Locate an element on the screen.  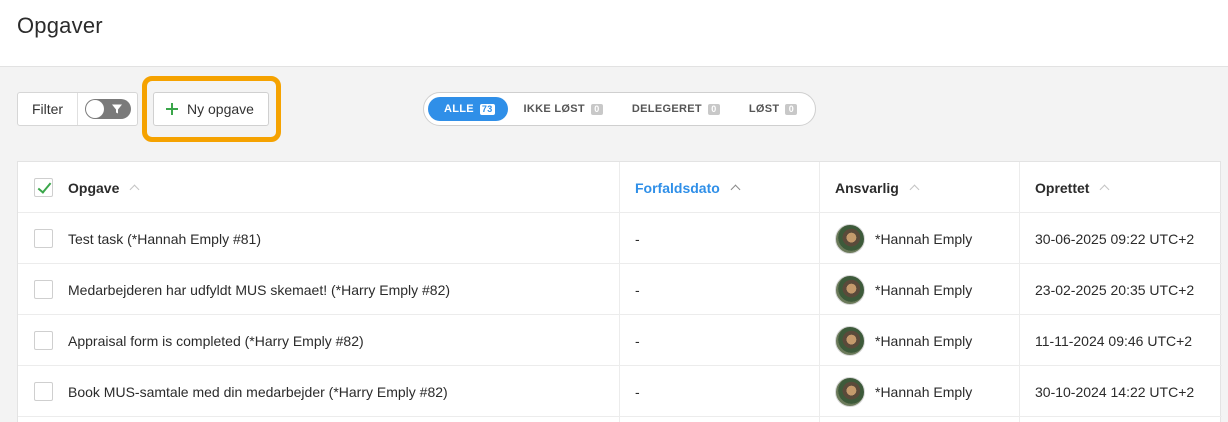
tab-label: LØST is located at coordinates (764, 109).